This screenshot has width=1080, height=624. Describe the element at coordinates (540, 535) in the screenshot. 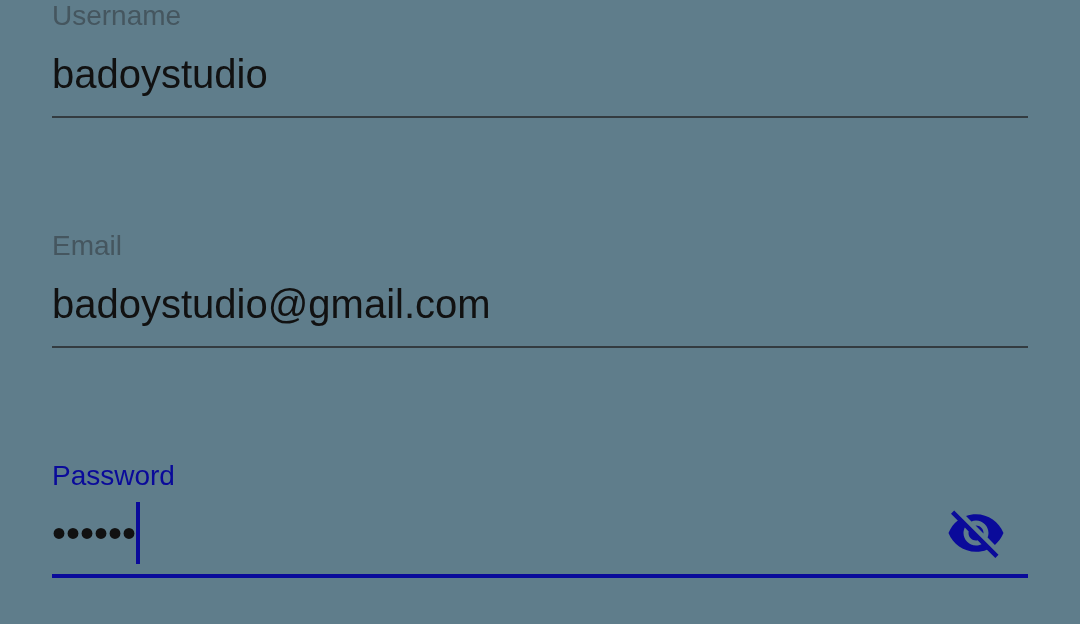

I see `password-field: ••••••` at that location.